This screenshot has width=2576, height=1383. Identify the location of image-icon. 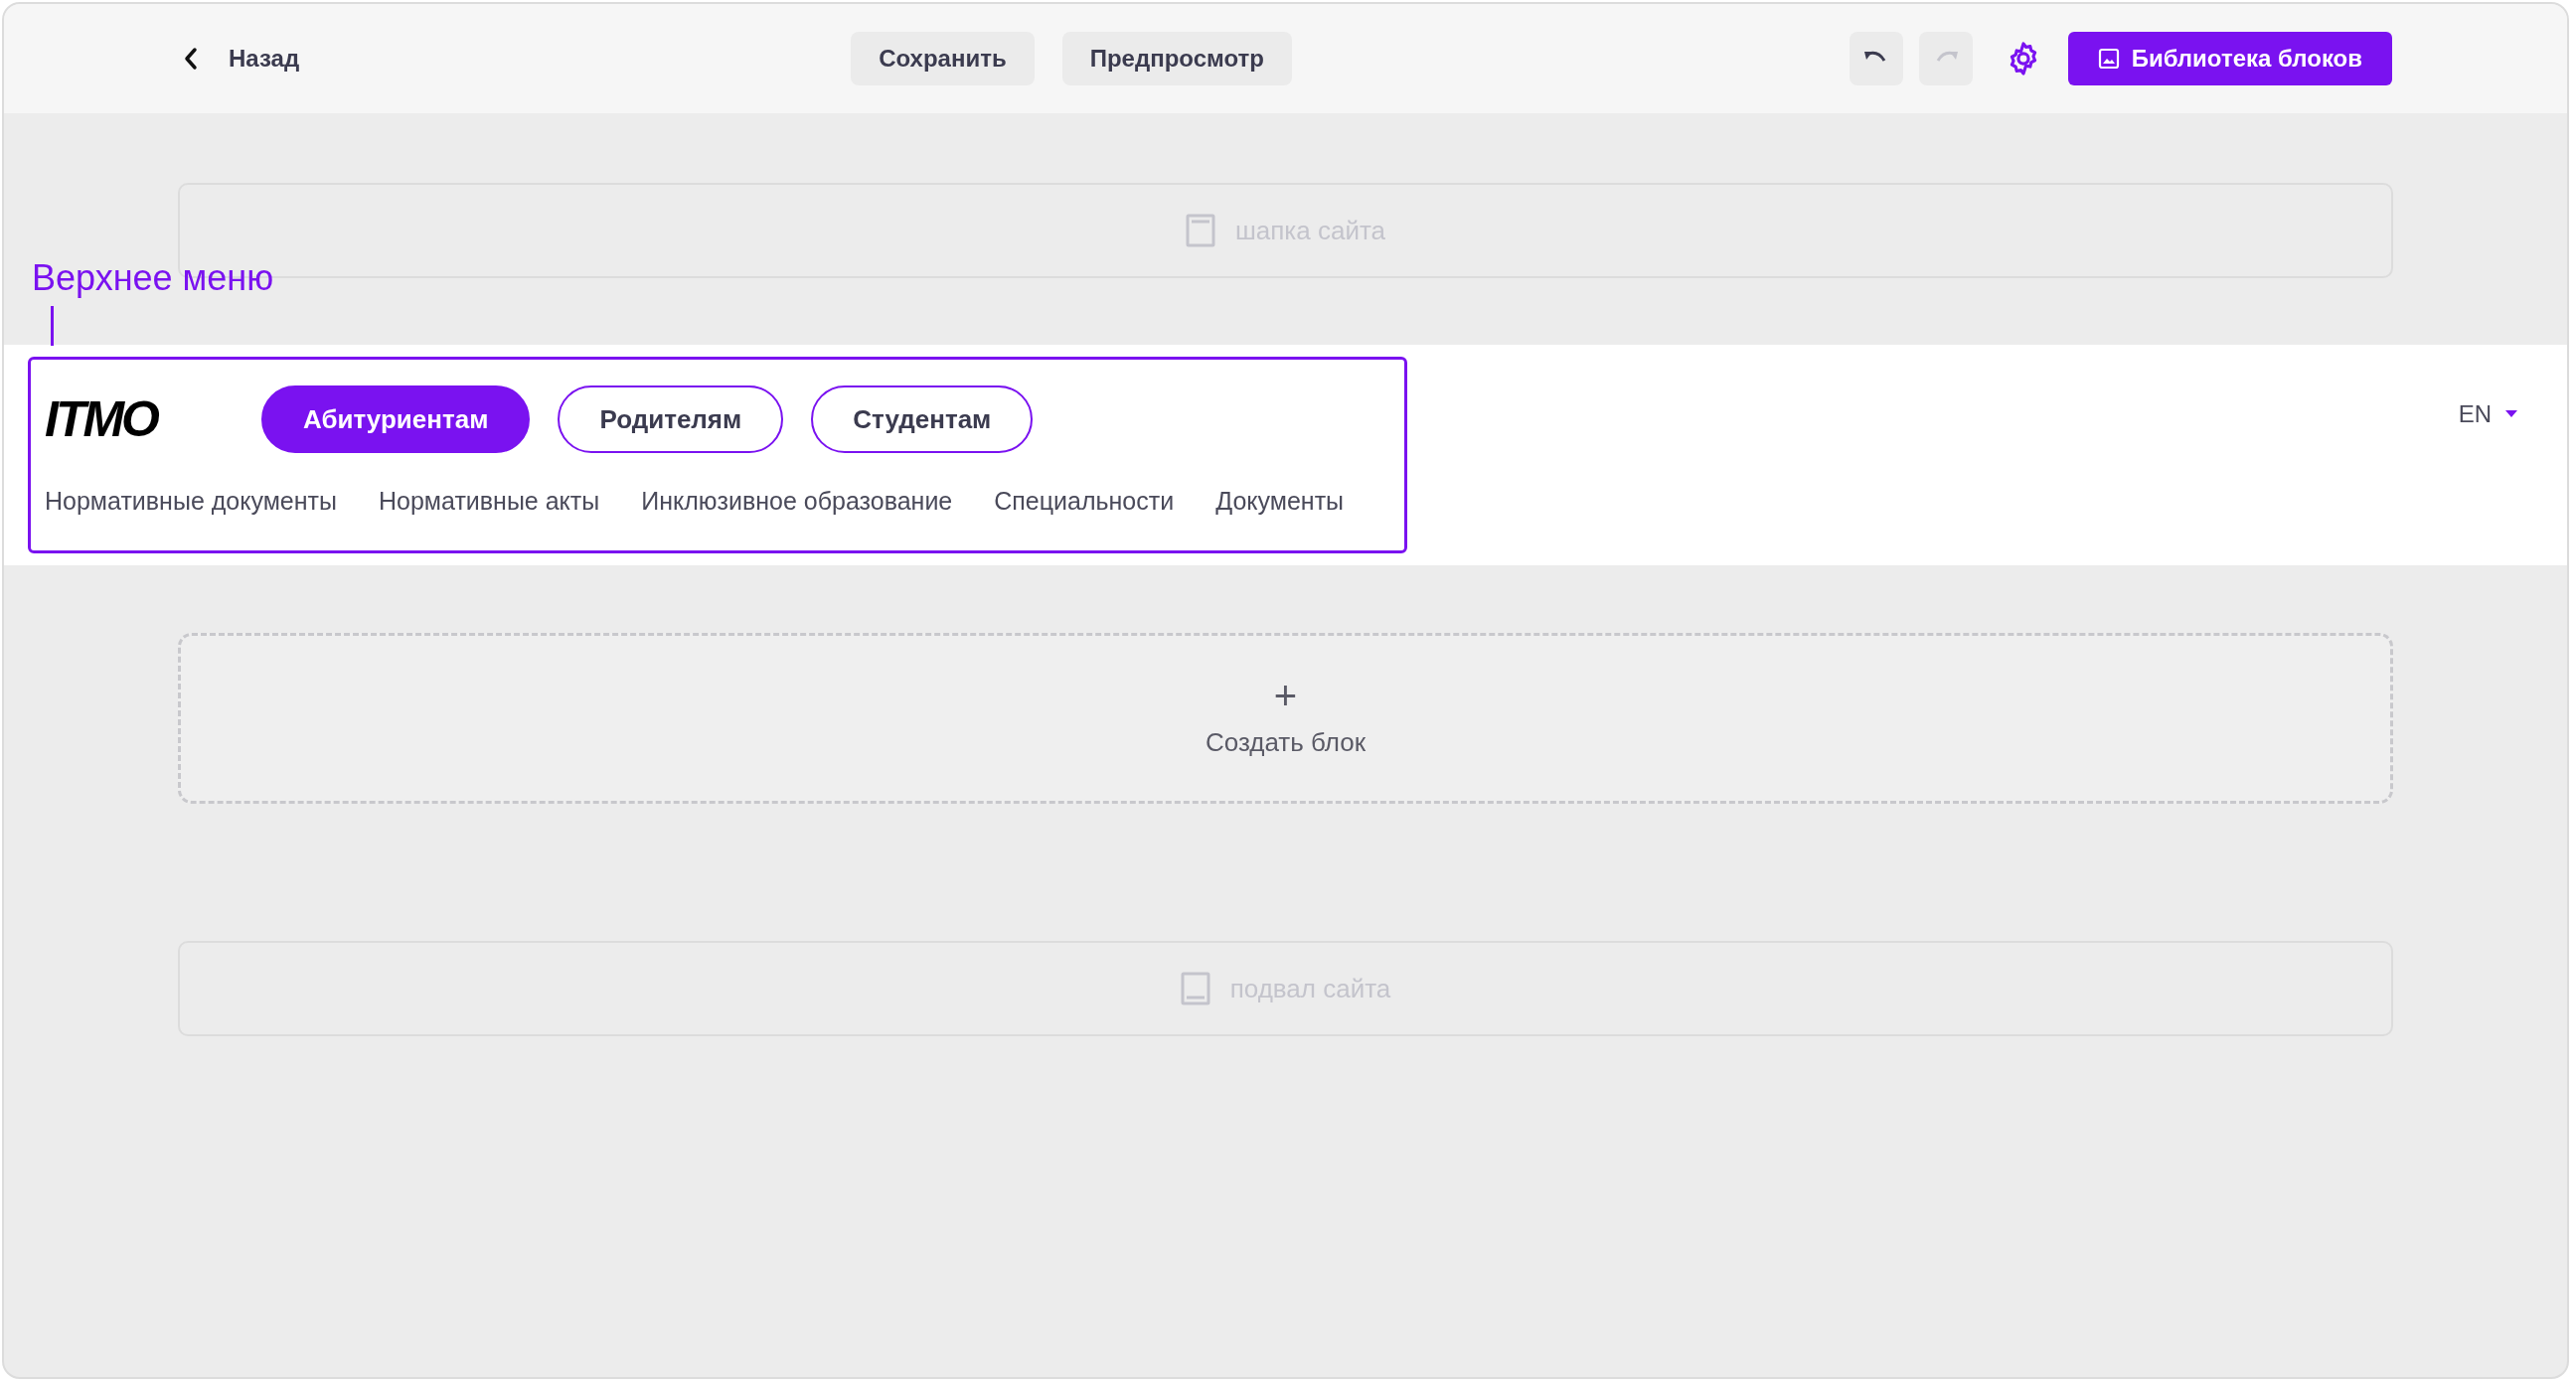
(2108, 59).